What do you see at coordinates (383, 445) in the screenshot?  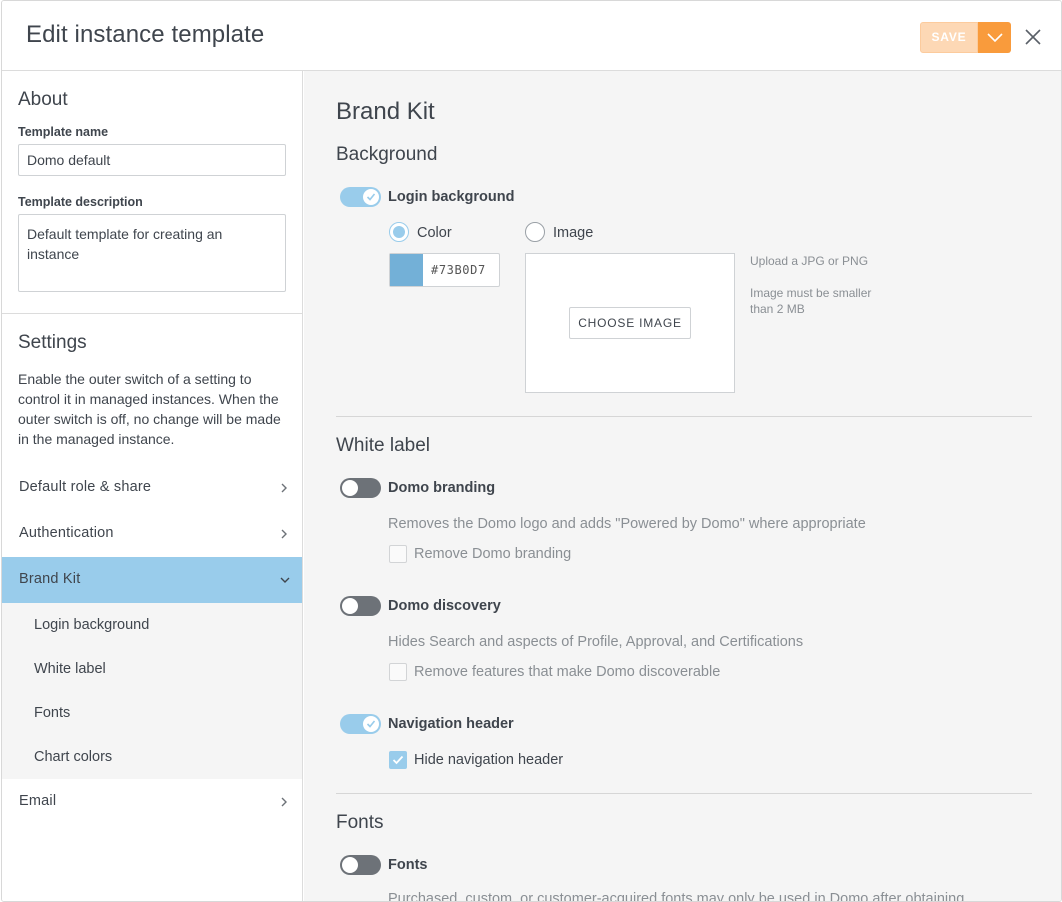 I see `white-label-heading: White label` at bounding box center [383, 445].